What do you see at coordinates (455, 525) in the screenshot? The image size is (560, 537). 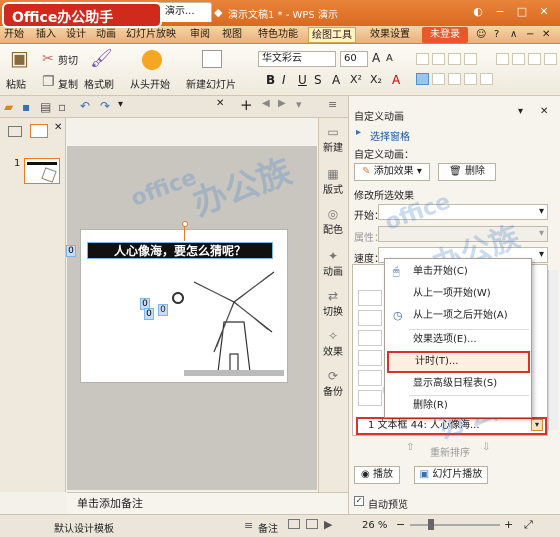 I see `zoom-slider` at bounding box center [455, 525].